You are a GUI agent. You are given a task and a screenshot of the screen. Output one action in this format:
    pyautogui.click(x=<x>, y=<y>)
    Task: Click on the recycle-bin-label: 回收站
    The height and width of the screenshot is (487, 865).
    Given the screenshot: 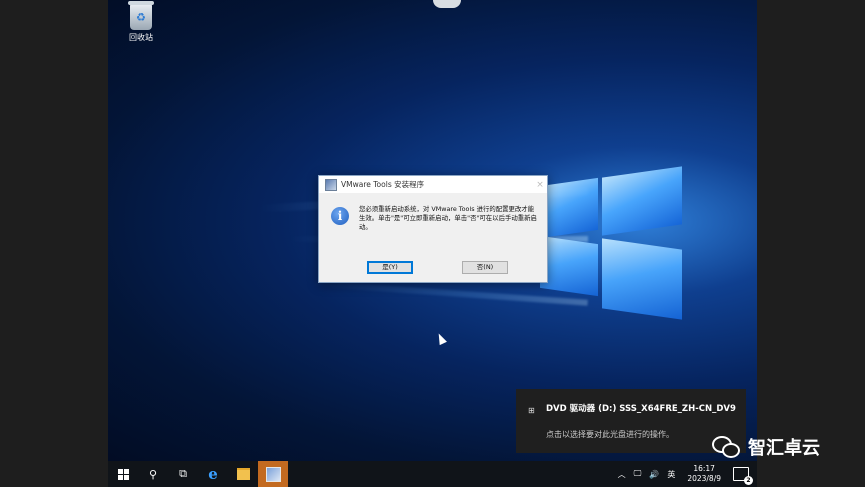 What is the action you would take?
    pyautogui.click(x=141, y=37)
    